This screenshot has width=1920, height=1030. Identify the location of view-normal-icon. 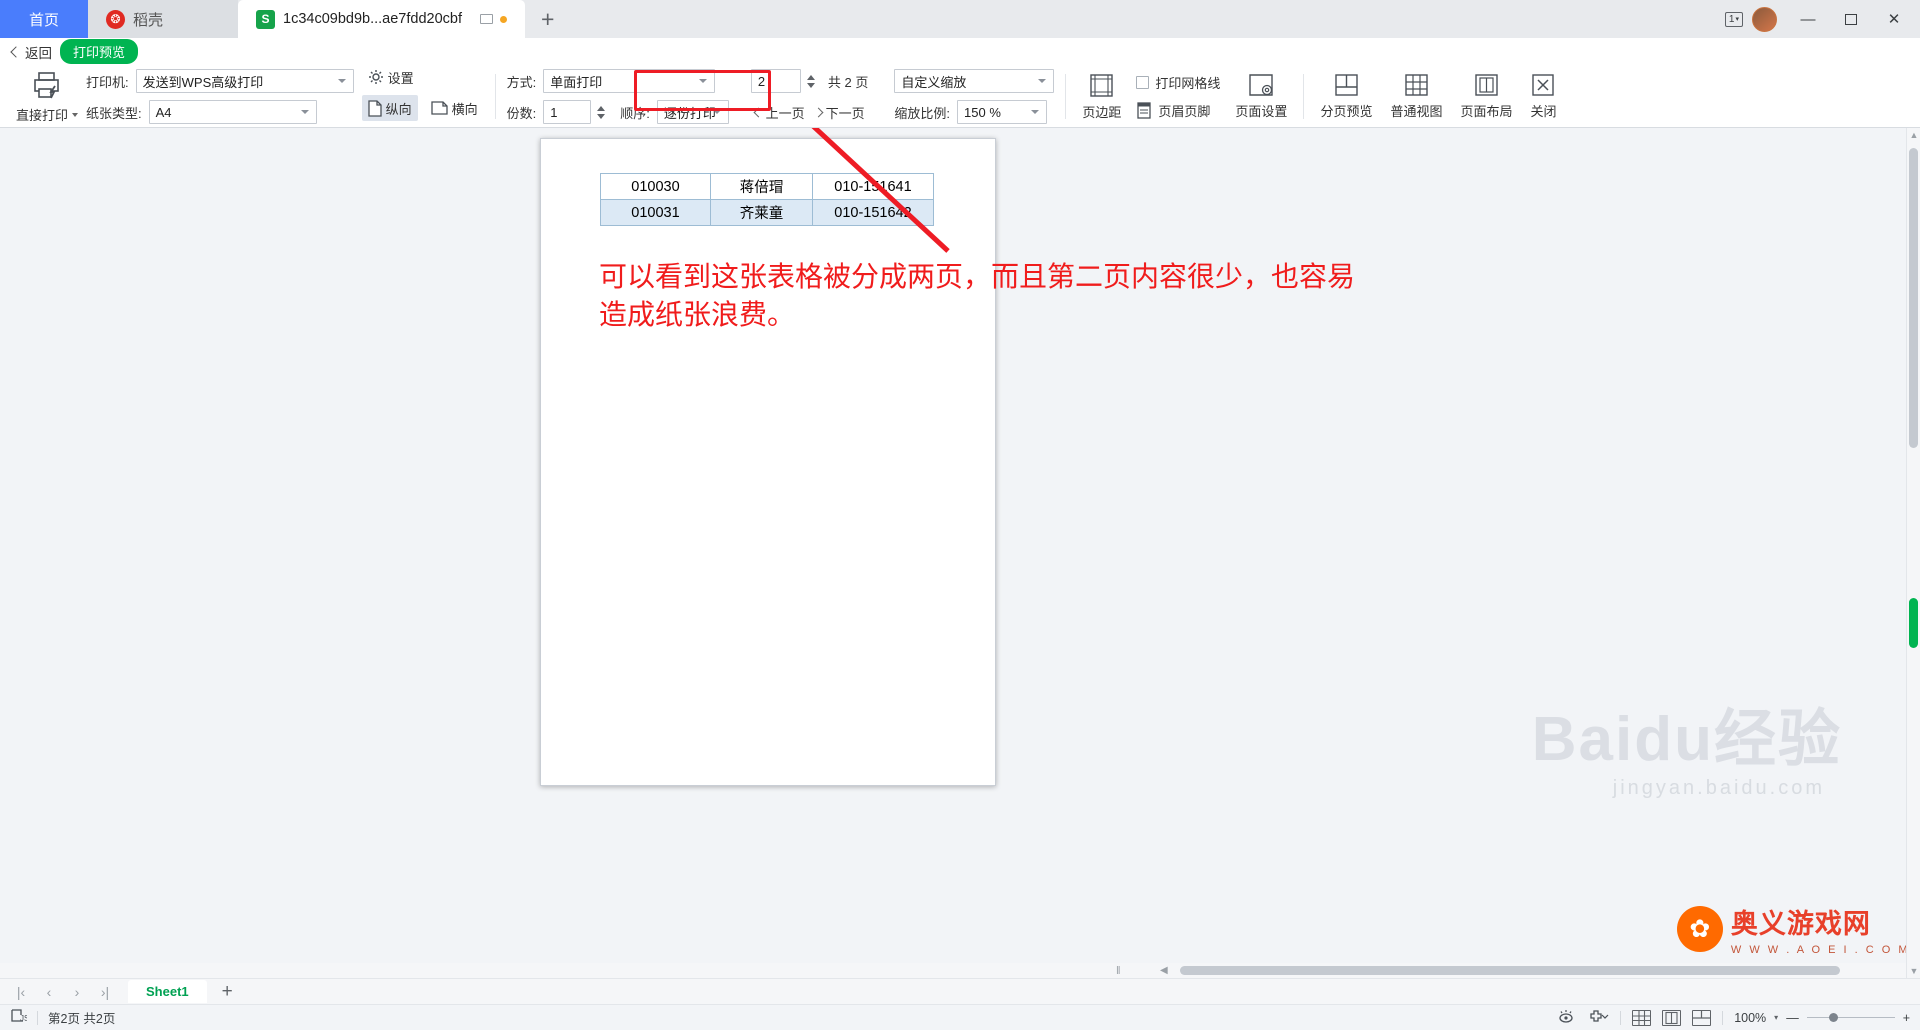
(1642, 1017).